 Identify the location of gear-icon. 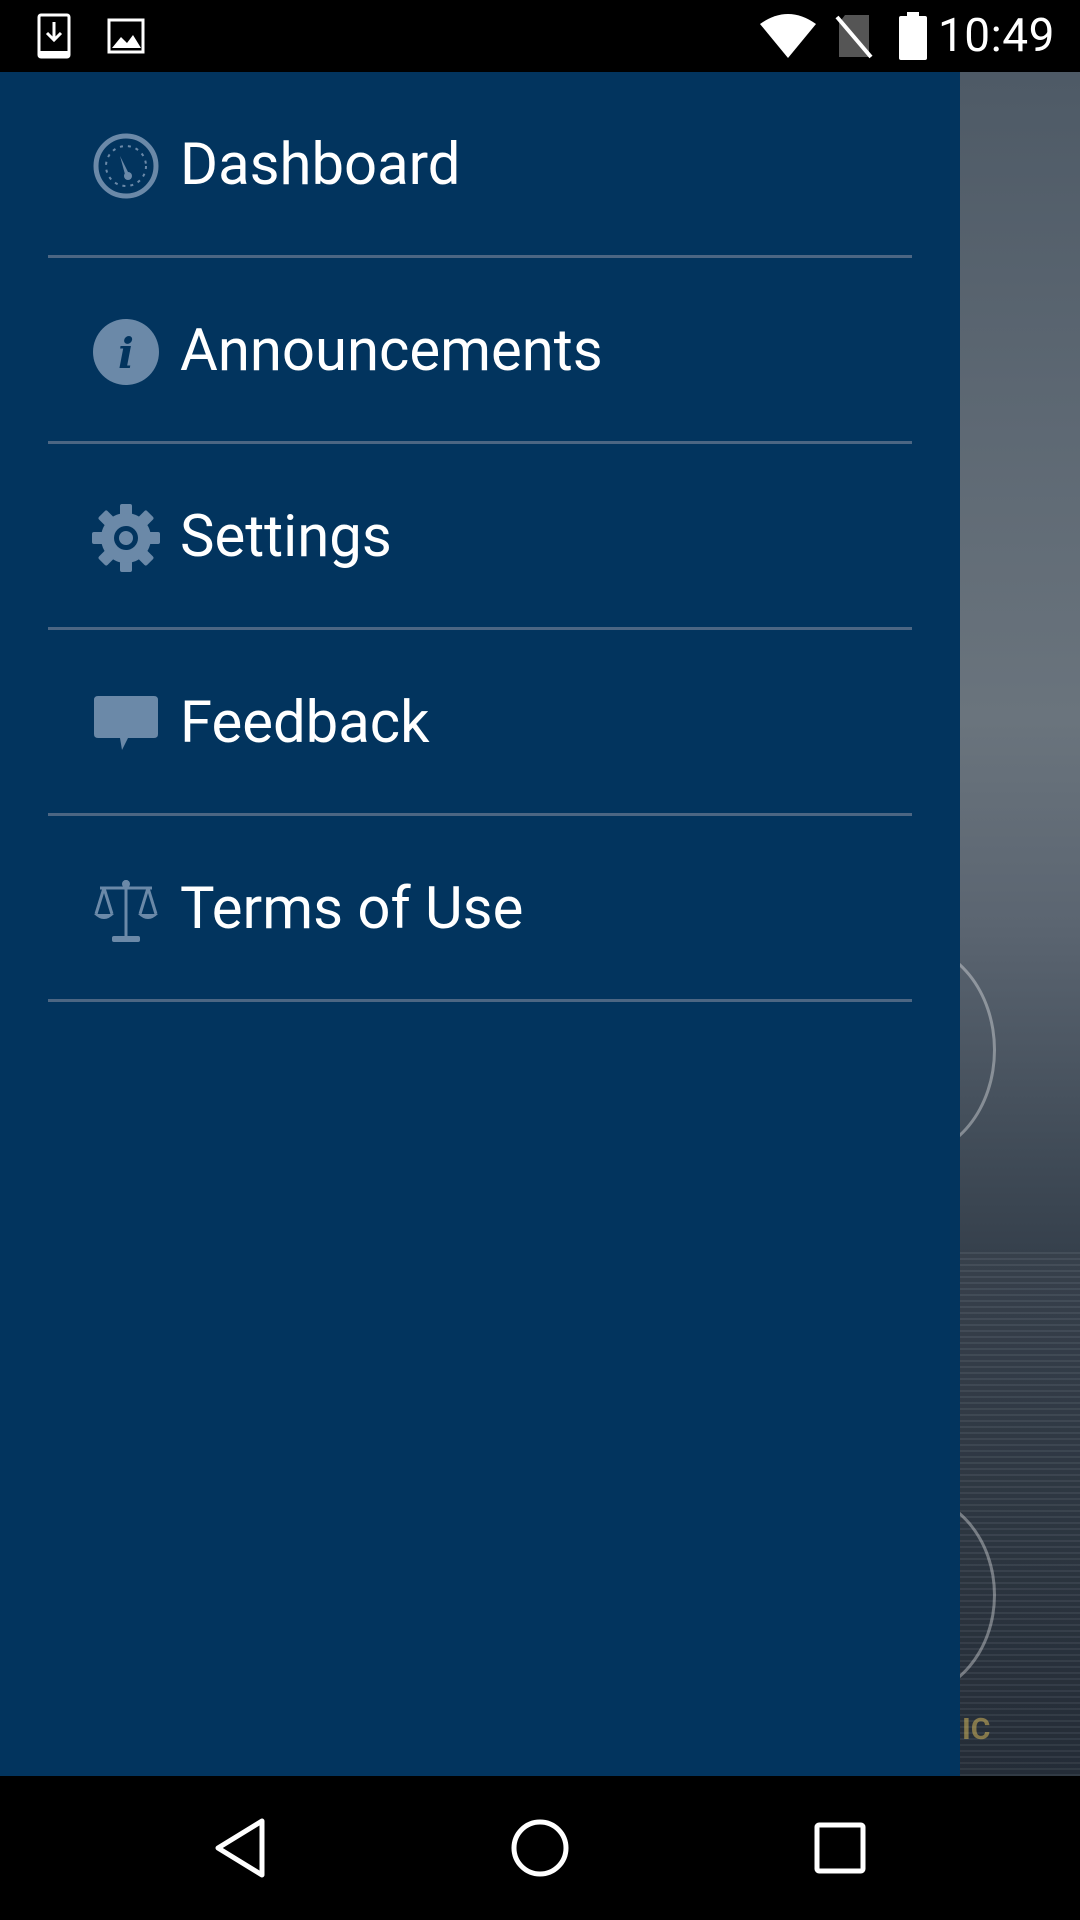
(126, 538).